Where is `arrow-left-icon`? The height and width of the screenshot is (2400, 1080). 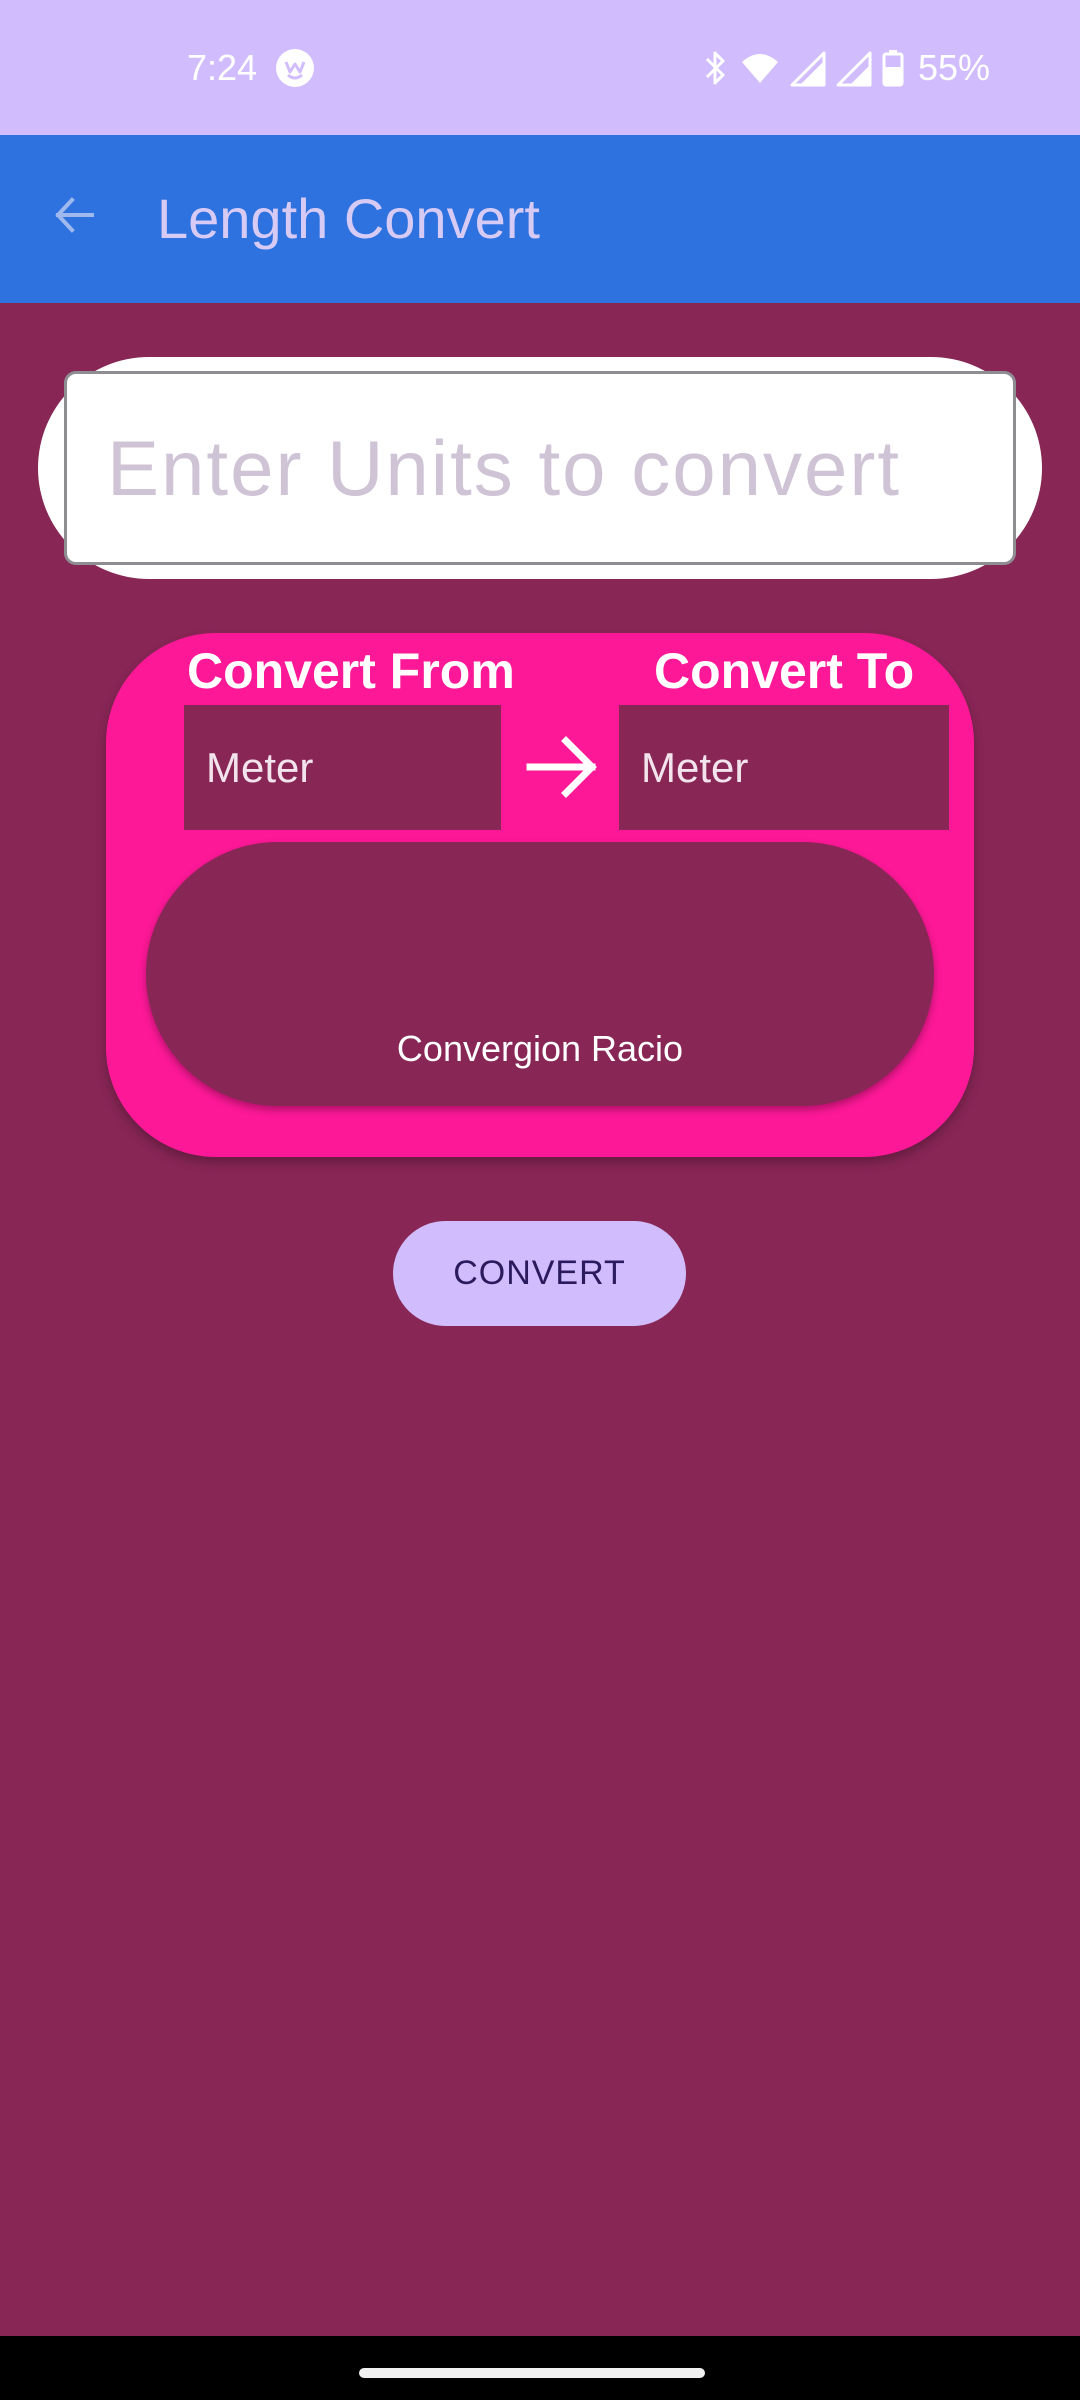 arrow-left-icon is located at coordinates (74, 215).